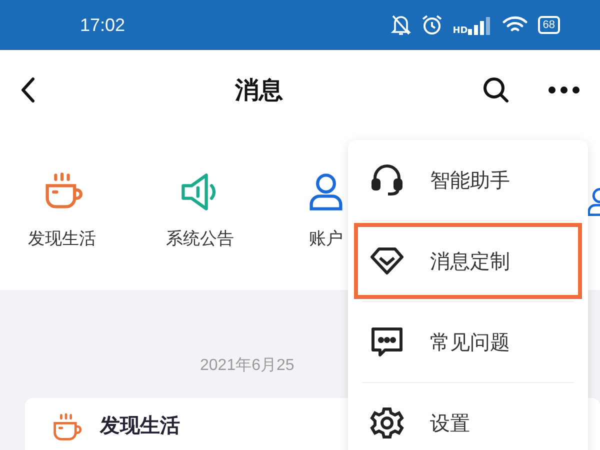  Describe the element at coordinates (62, 210) in the screenshot. I see `category-item: 发现生活` at that location.